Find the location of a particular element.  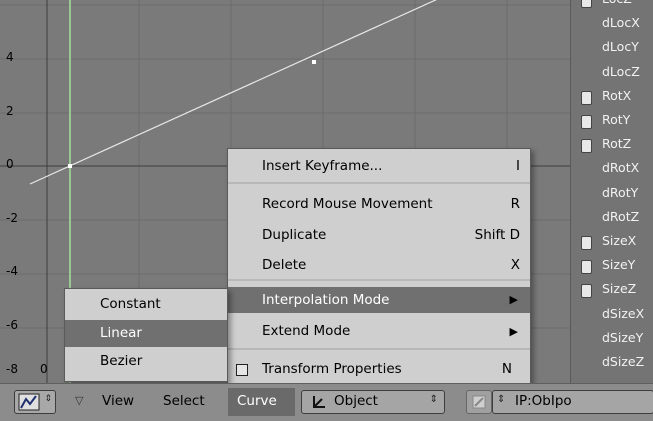

ipo-type-dropdown: Object ⇕ is located at coordinates (373, 402).